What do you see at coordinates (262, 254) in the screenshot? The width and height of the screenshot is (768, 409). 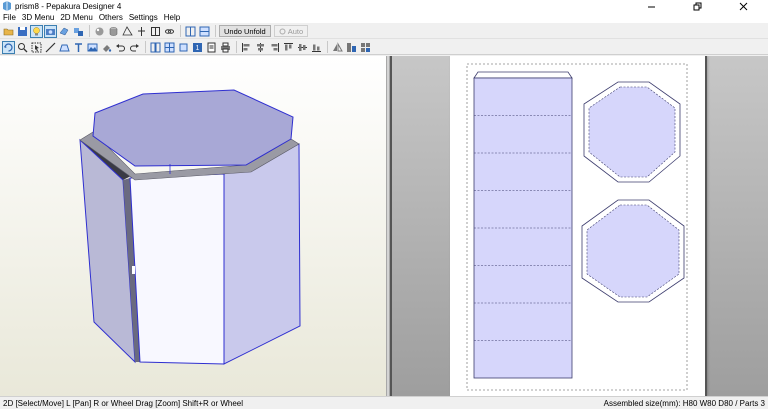 I see `model-face-right` at bounding box center [262, 254].